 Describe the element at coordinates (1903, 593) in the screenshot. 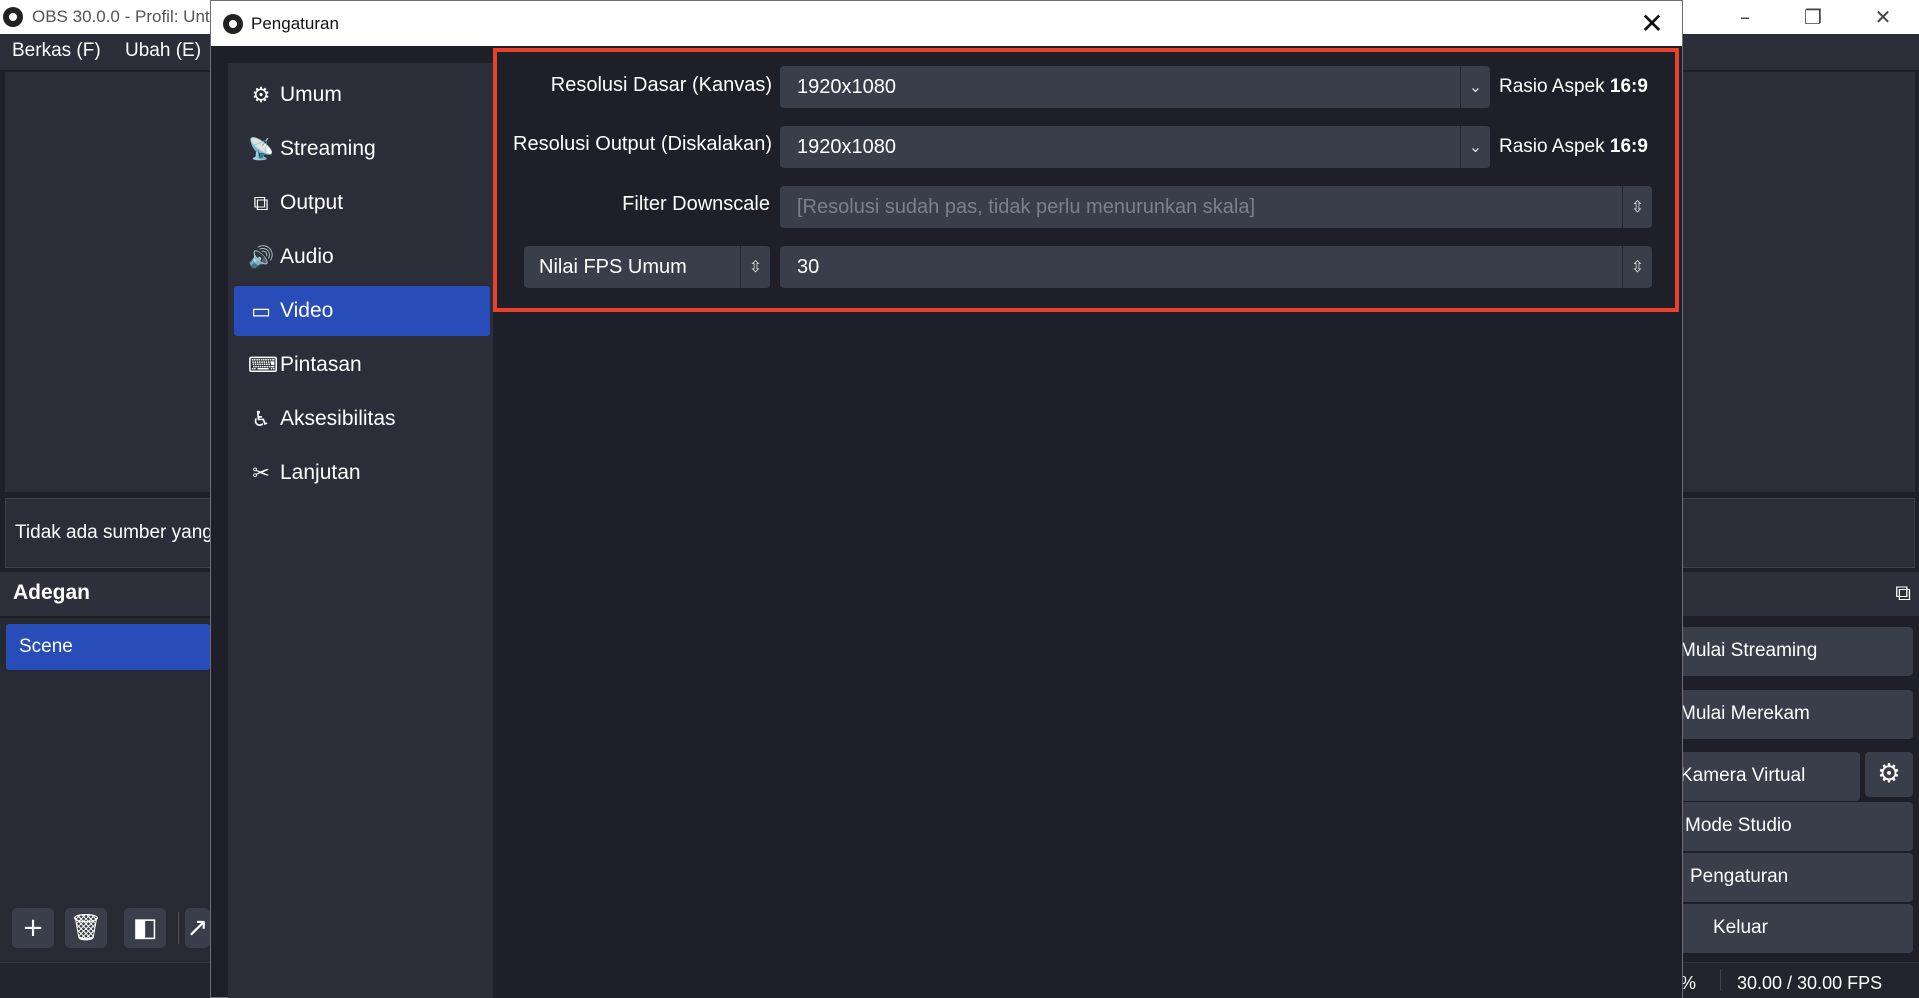

I see `undock-icon: ⧉` at that location.